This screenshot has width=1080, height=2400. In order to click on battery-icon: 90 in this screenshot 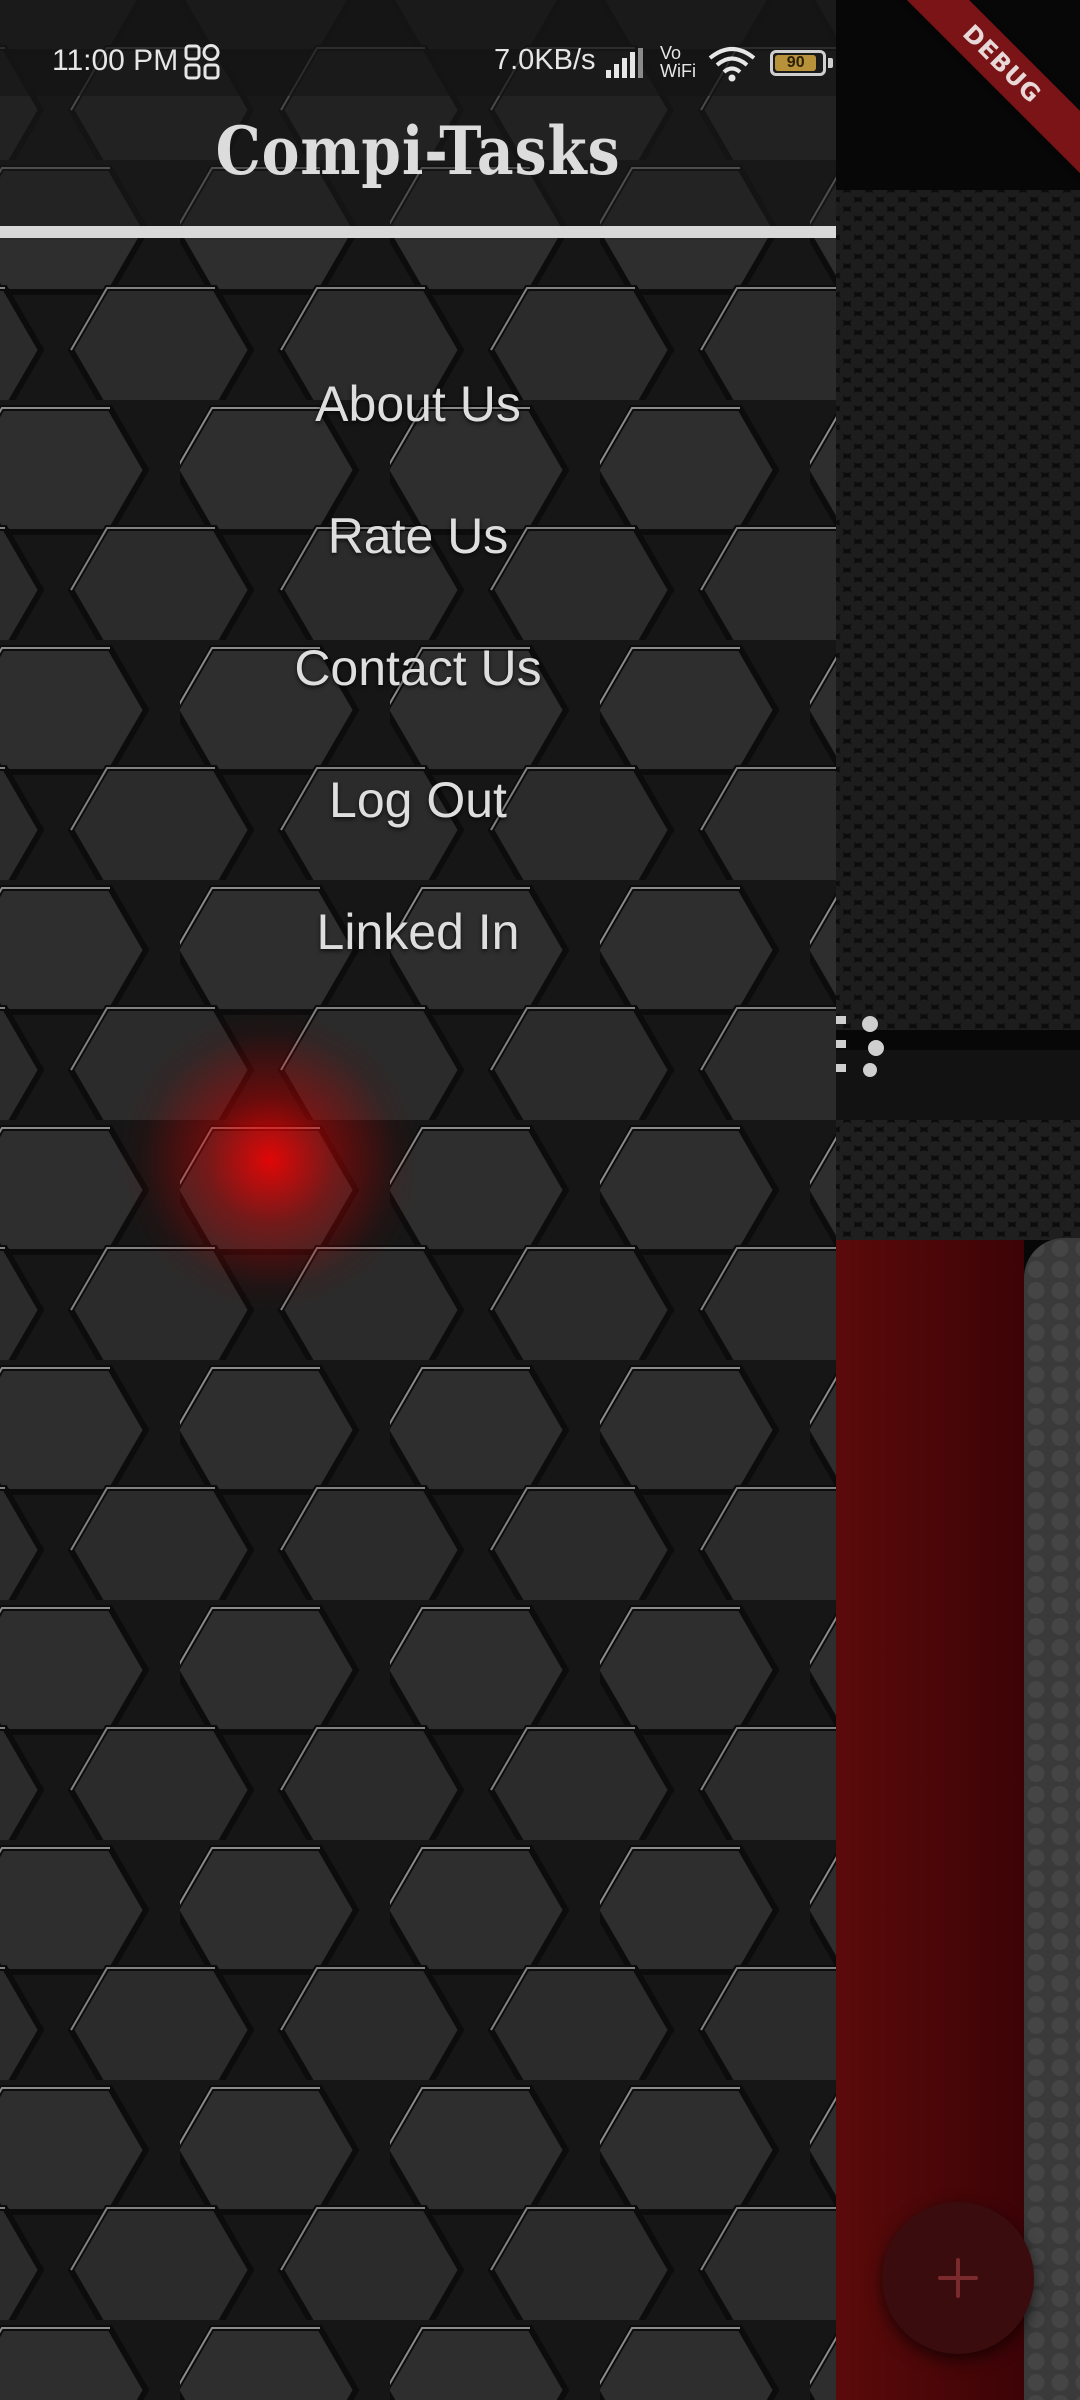, I will do `click(798, 63)`.